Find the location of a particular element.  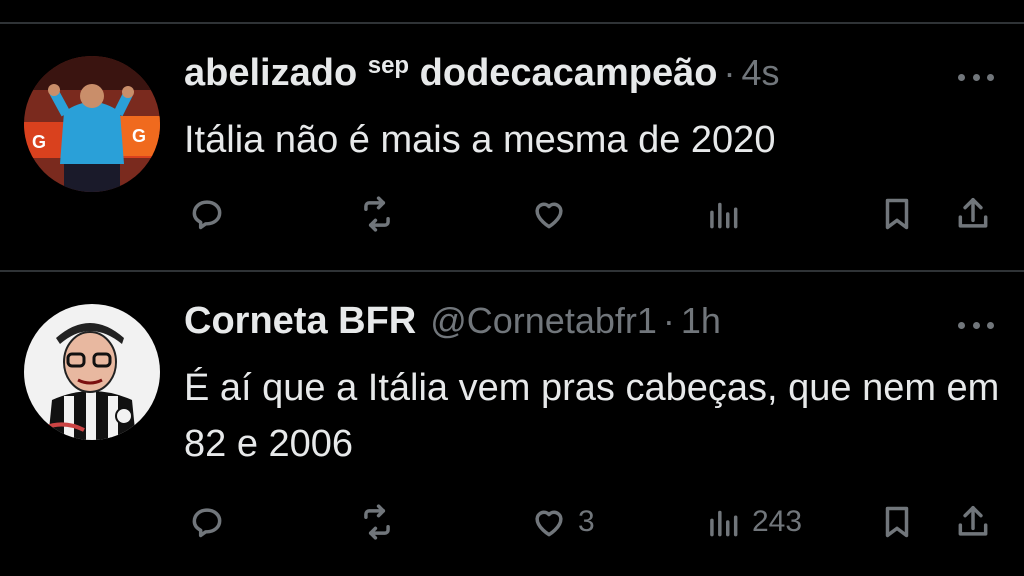

avatar is located at coordinates (92, 372).